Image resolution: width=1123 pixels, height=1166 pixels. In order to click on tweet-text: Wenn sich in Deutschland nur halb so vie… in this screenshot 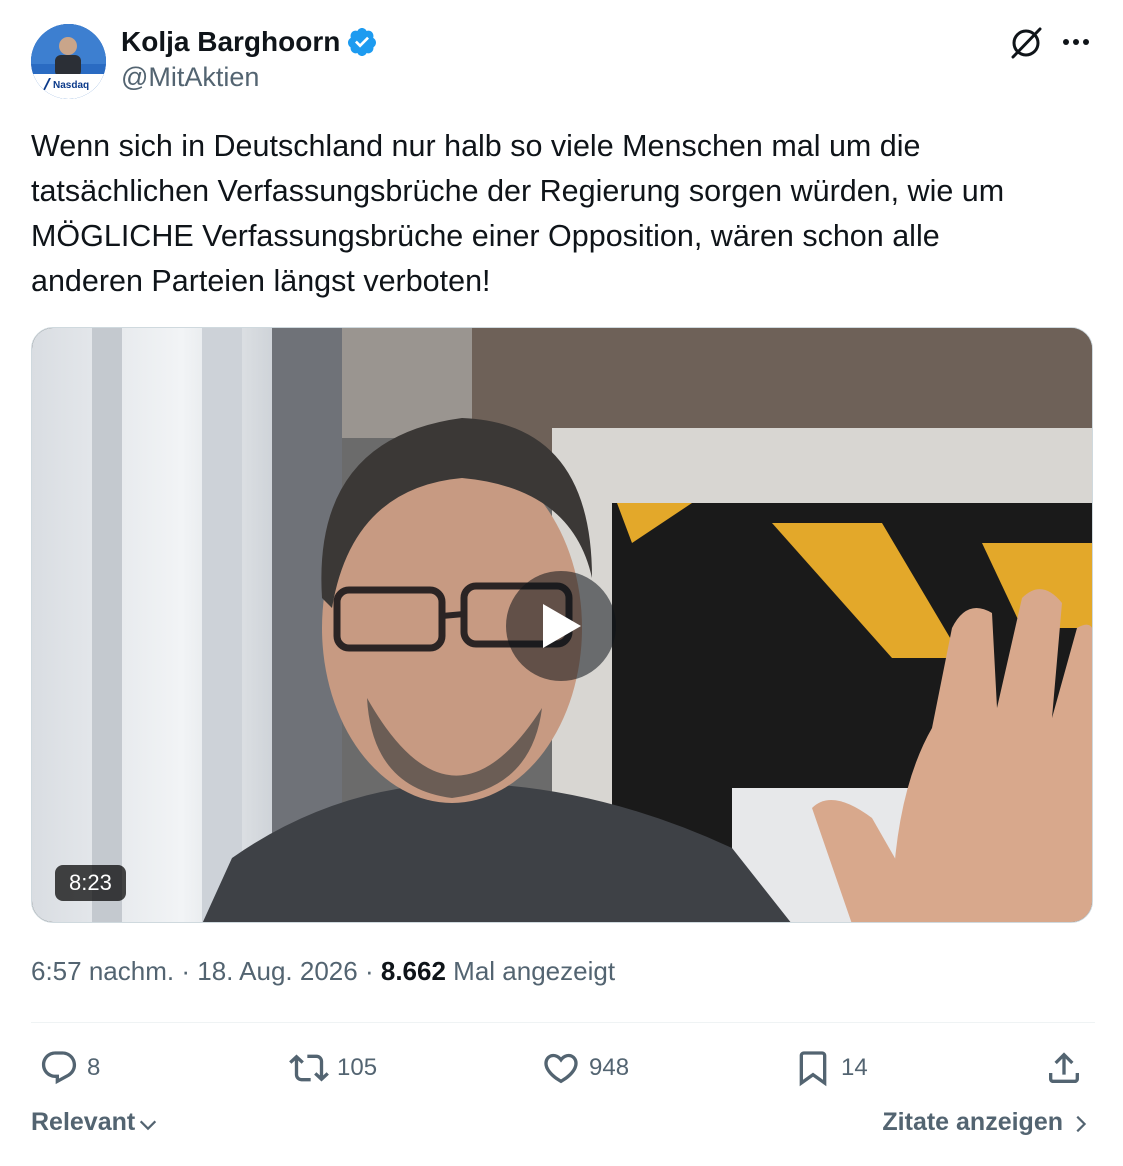, I will do `click(563, 214)`.